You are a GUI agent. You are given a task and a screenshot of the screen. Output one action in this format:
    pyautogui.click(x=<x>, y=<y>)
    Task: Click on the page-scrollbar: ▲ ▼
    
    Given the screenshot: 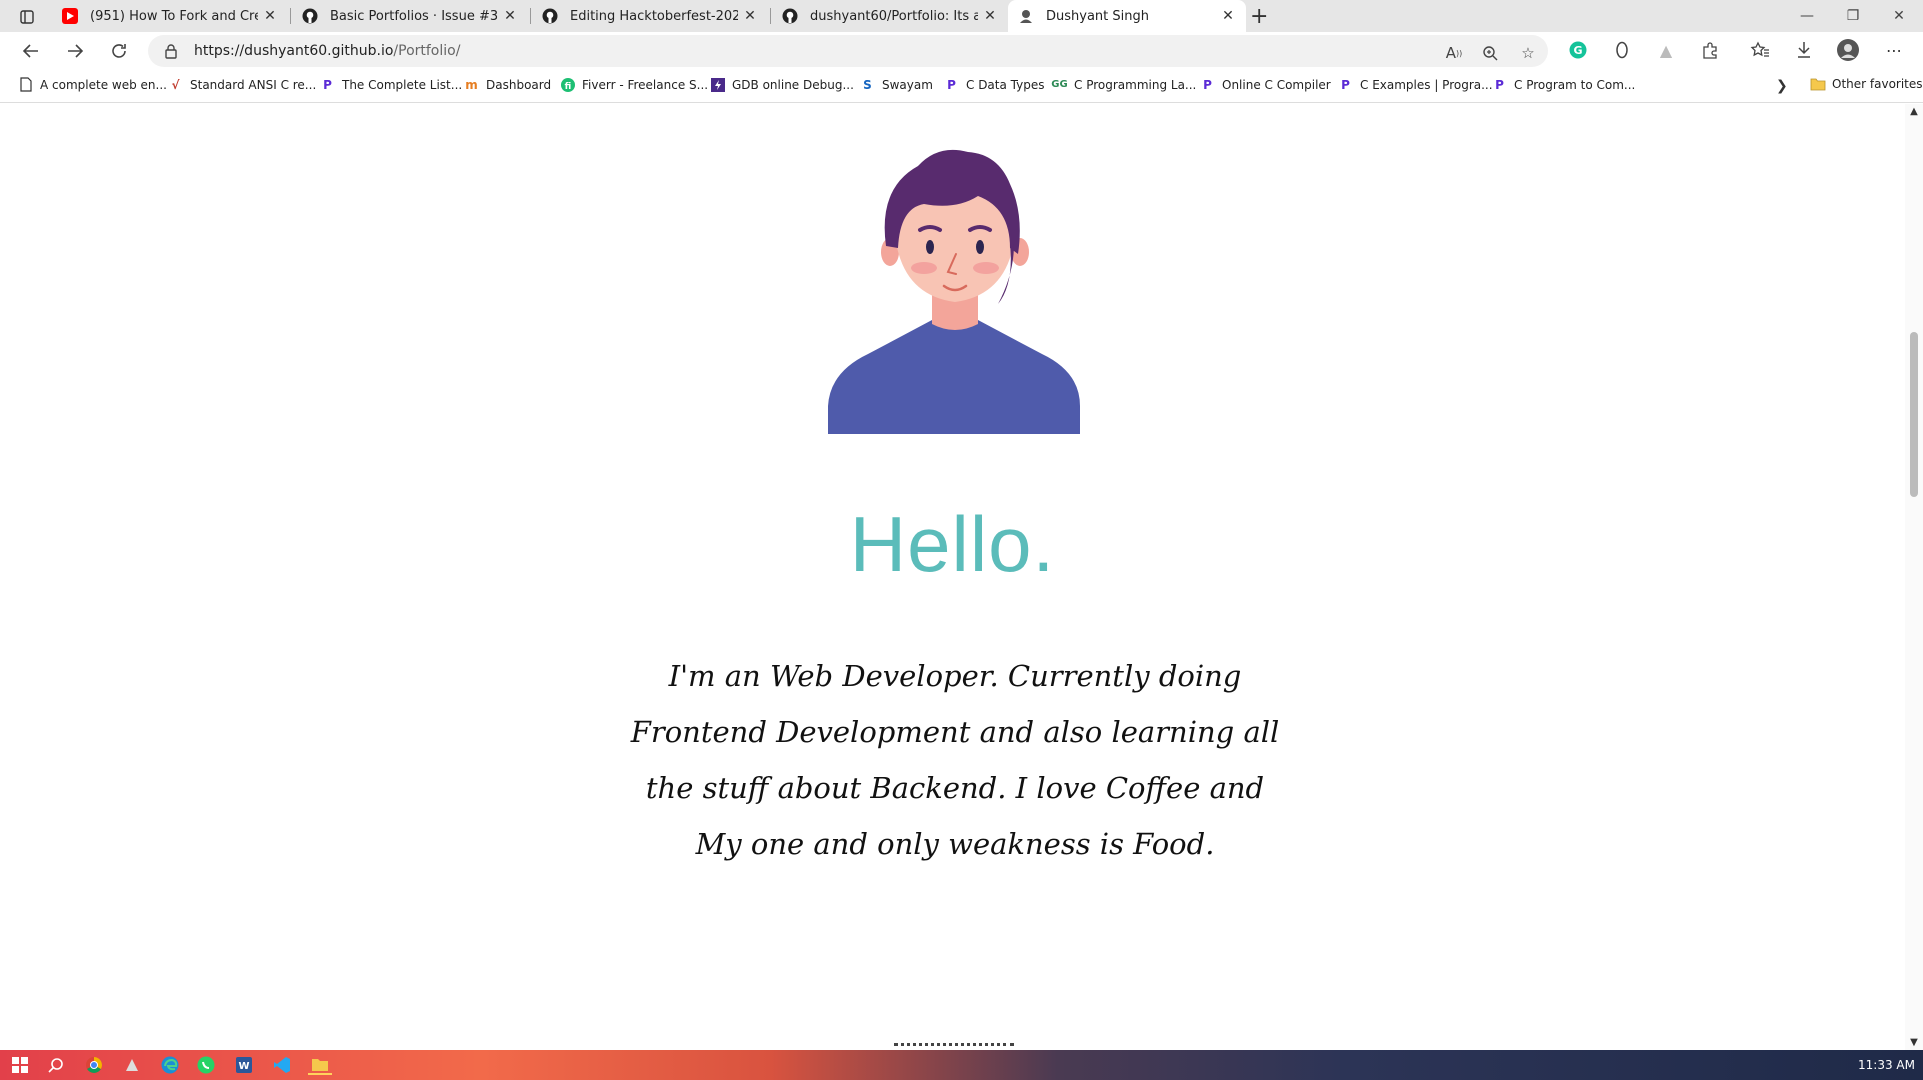 What is the action you would take?
    pyautogui.click(x=1914, y=577)
    